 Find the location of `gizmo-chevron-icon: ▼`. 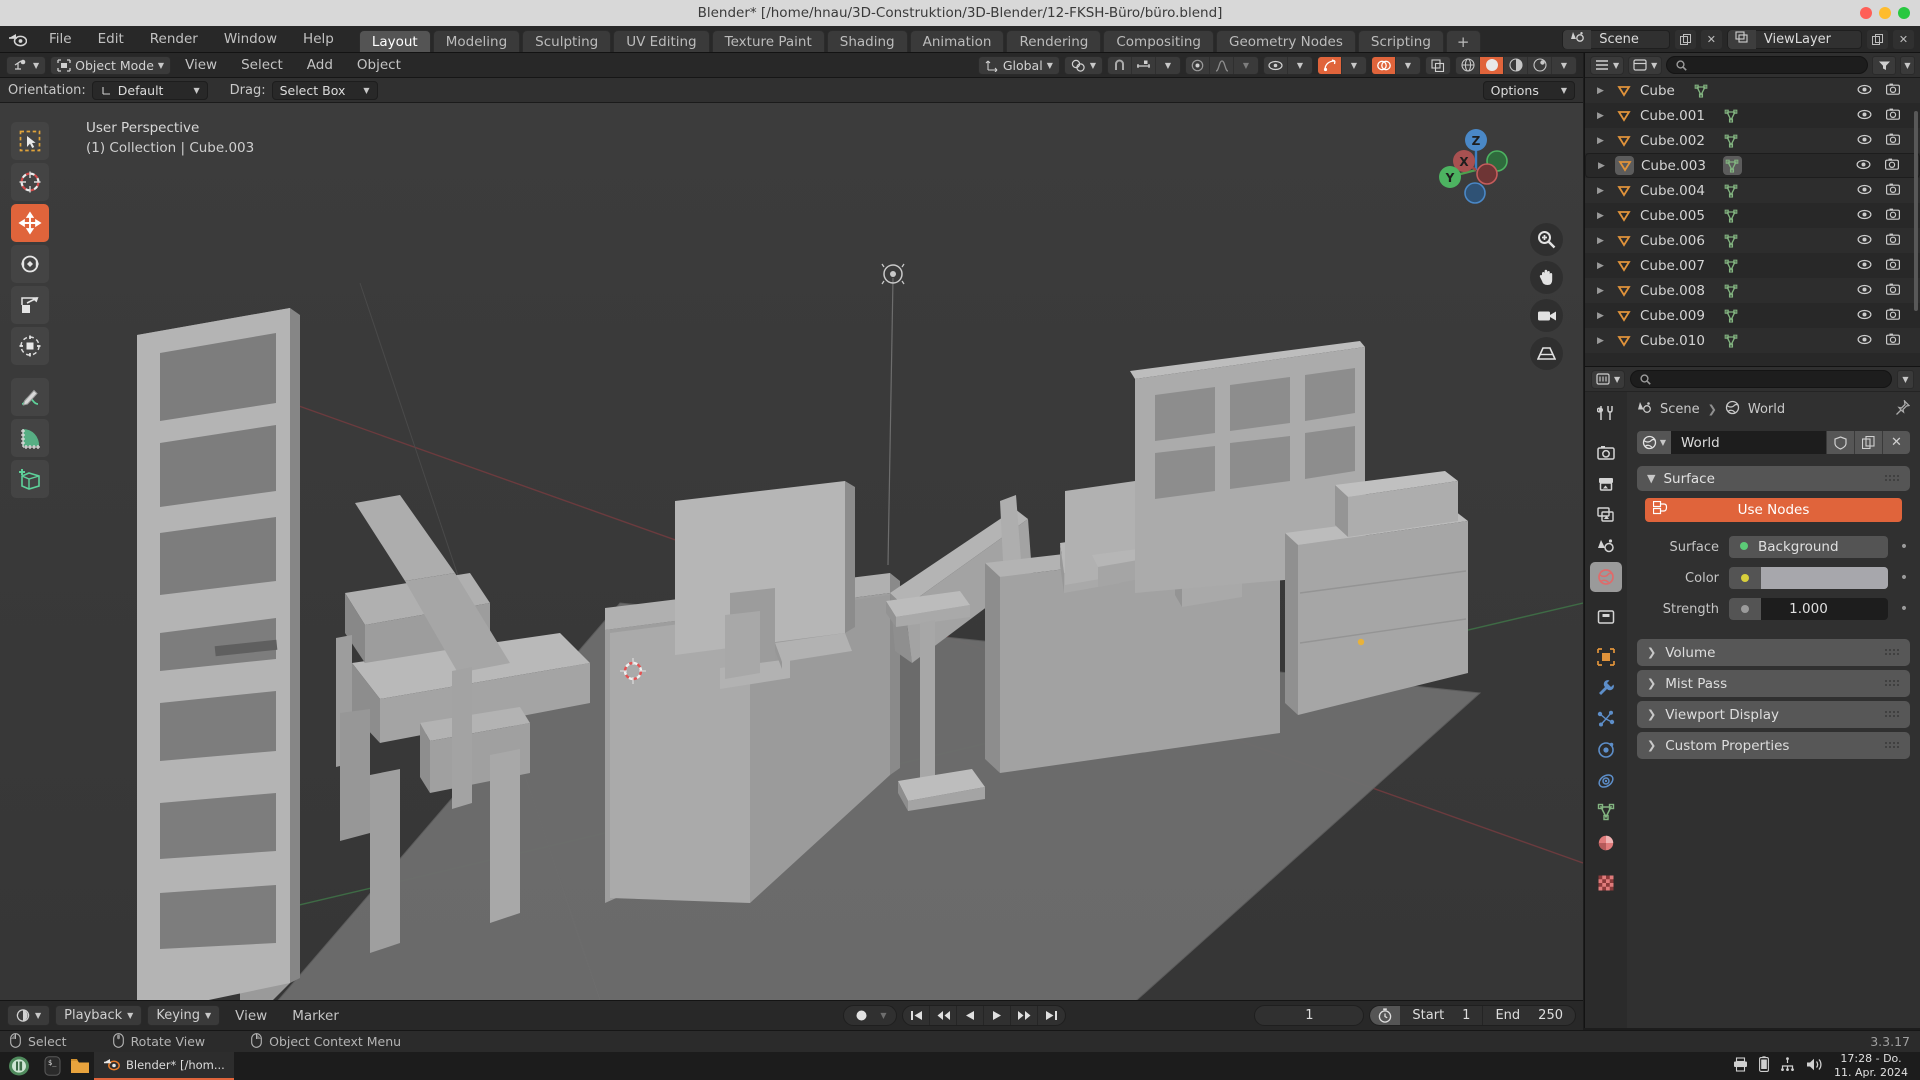

gizmo-chevron-icon: ▼ is located at coordinates (1354, 65).